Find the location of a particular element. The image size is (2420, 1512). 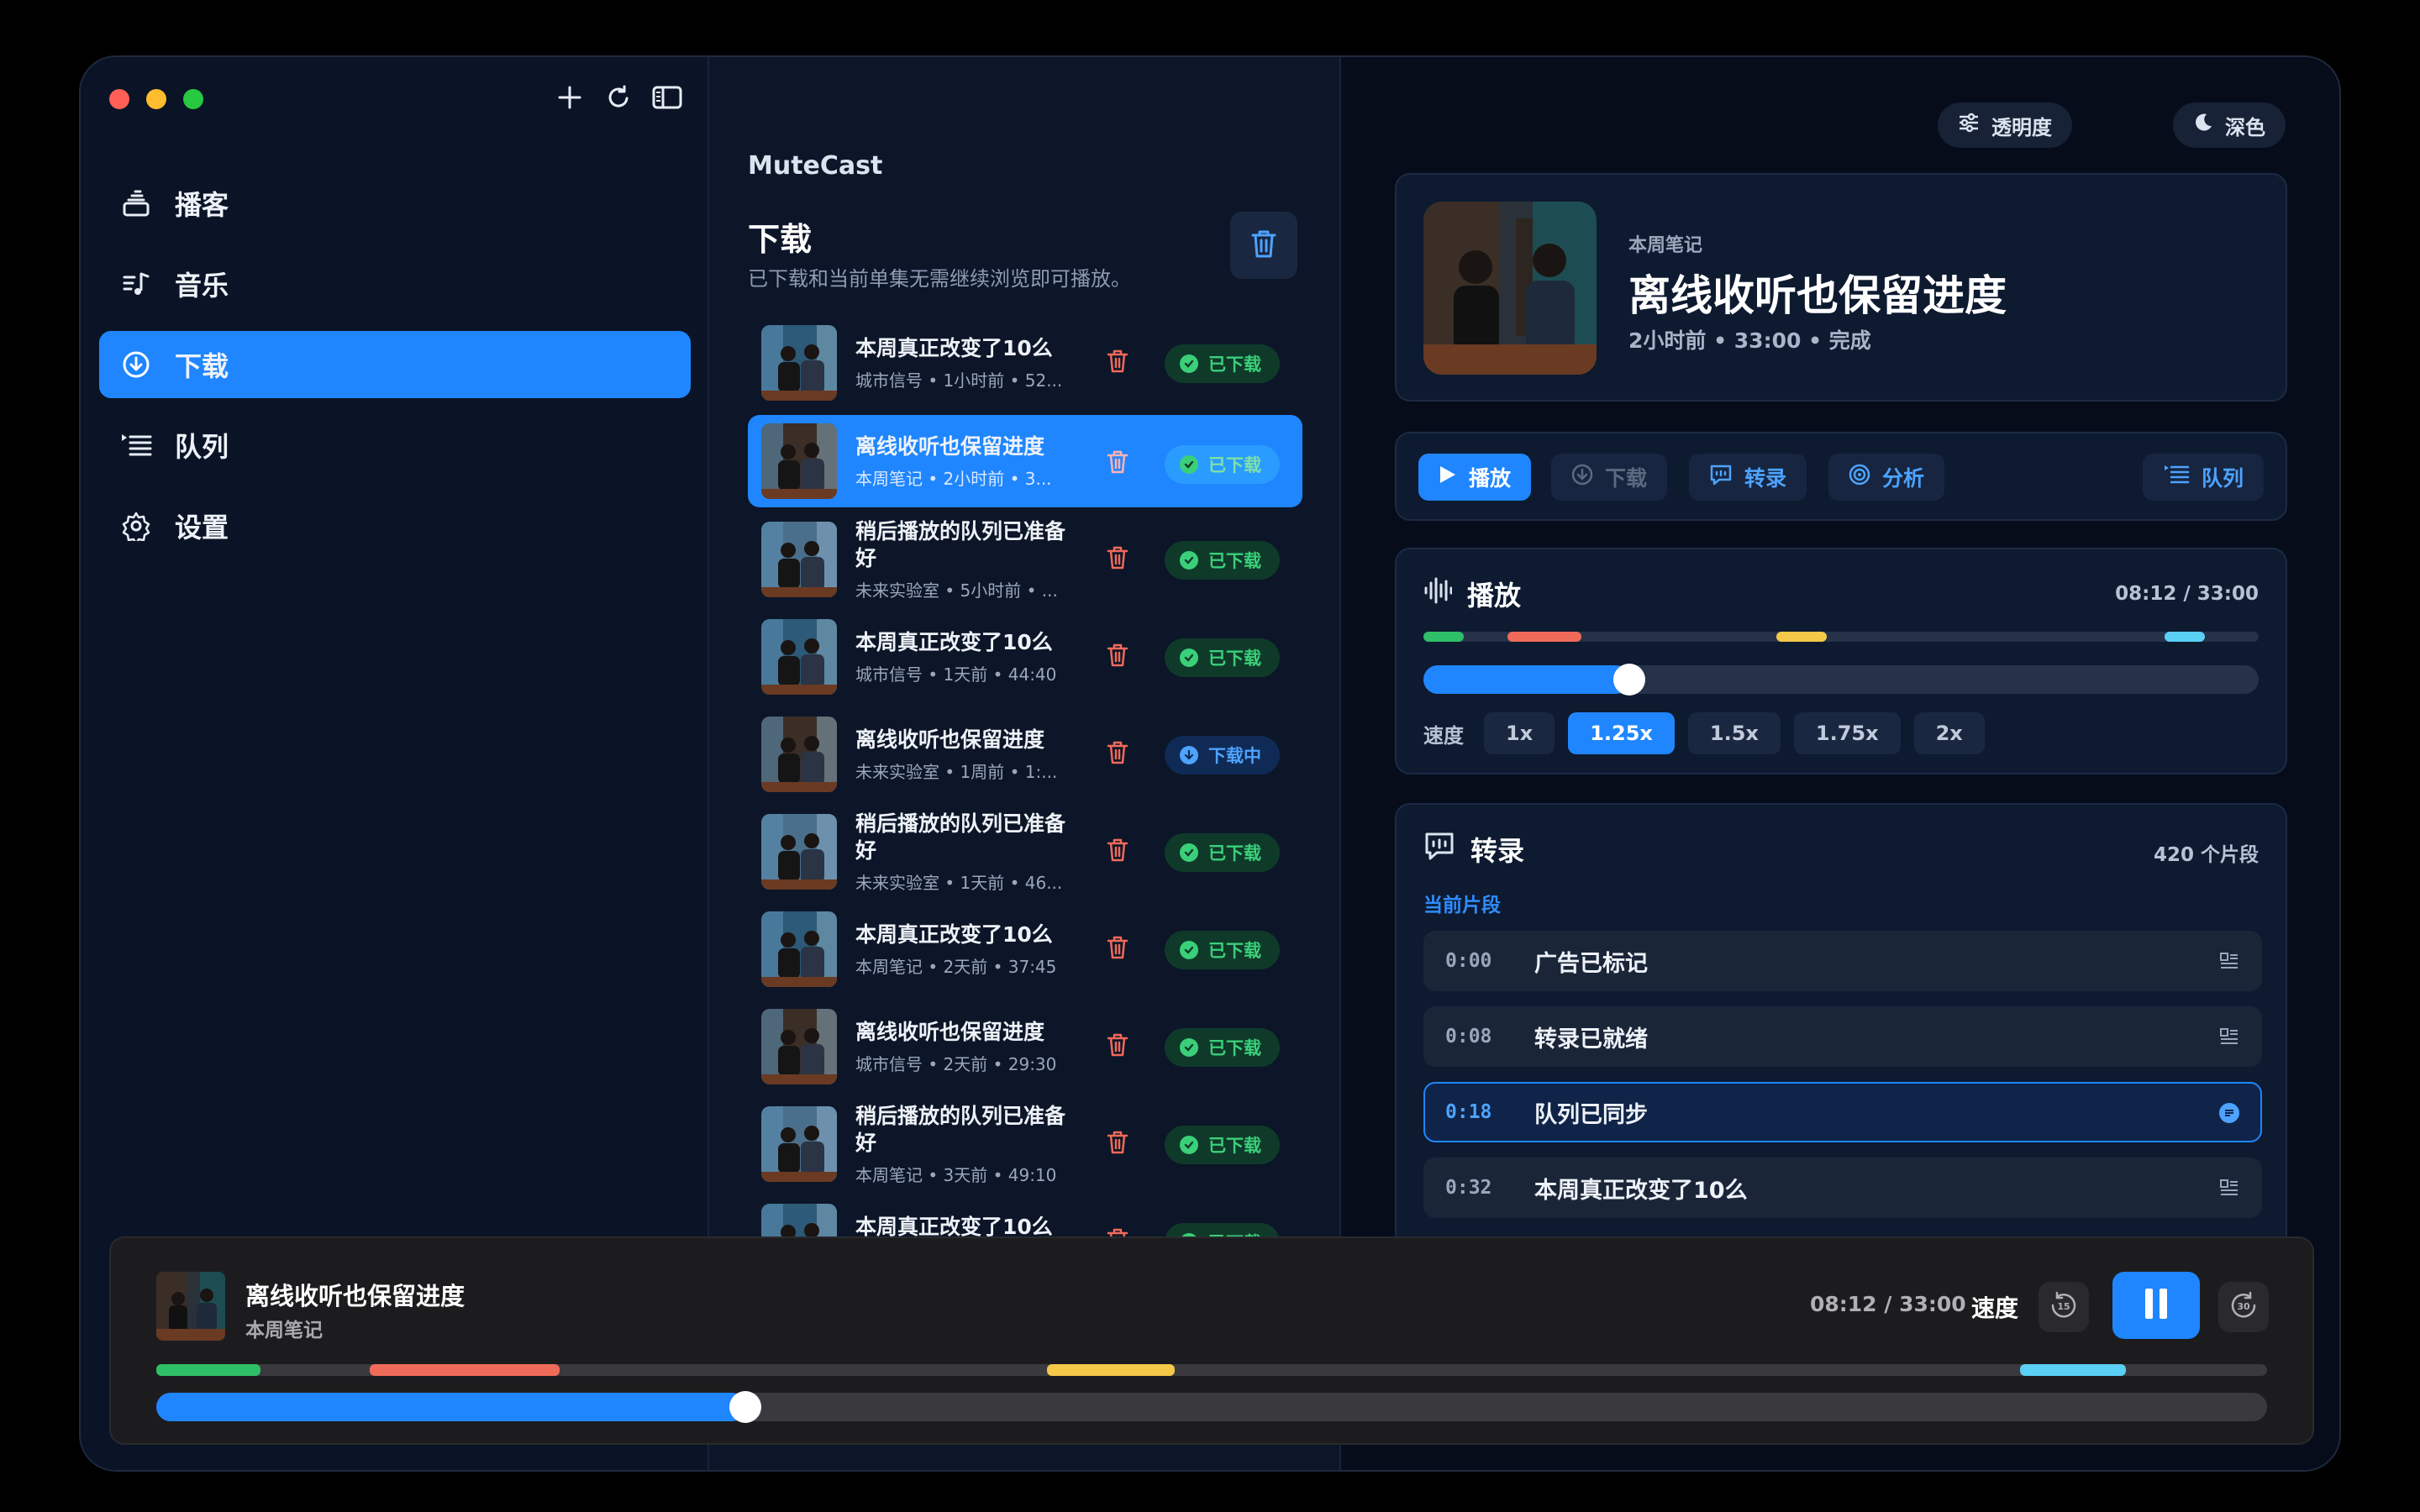

transcript-header: 转录 is located at coordinates (1473, 849).